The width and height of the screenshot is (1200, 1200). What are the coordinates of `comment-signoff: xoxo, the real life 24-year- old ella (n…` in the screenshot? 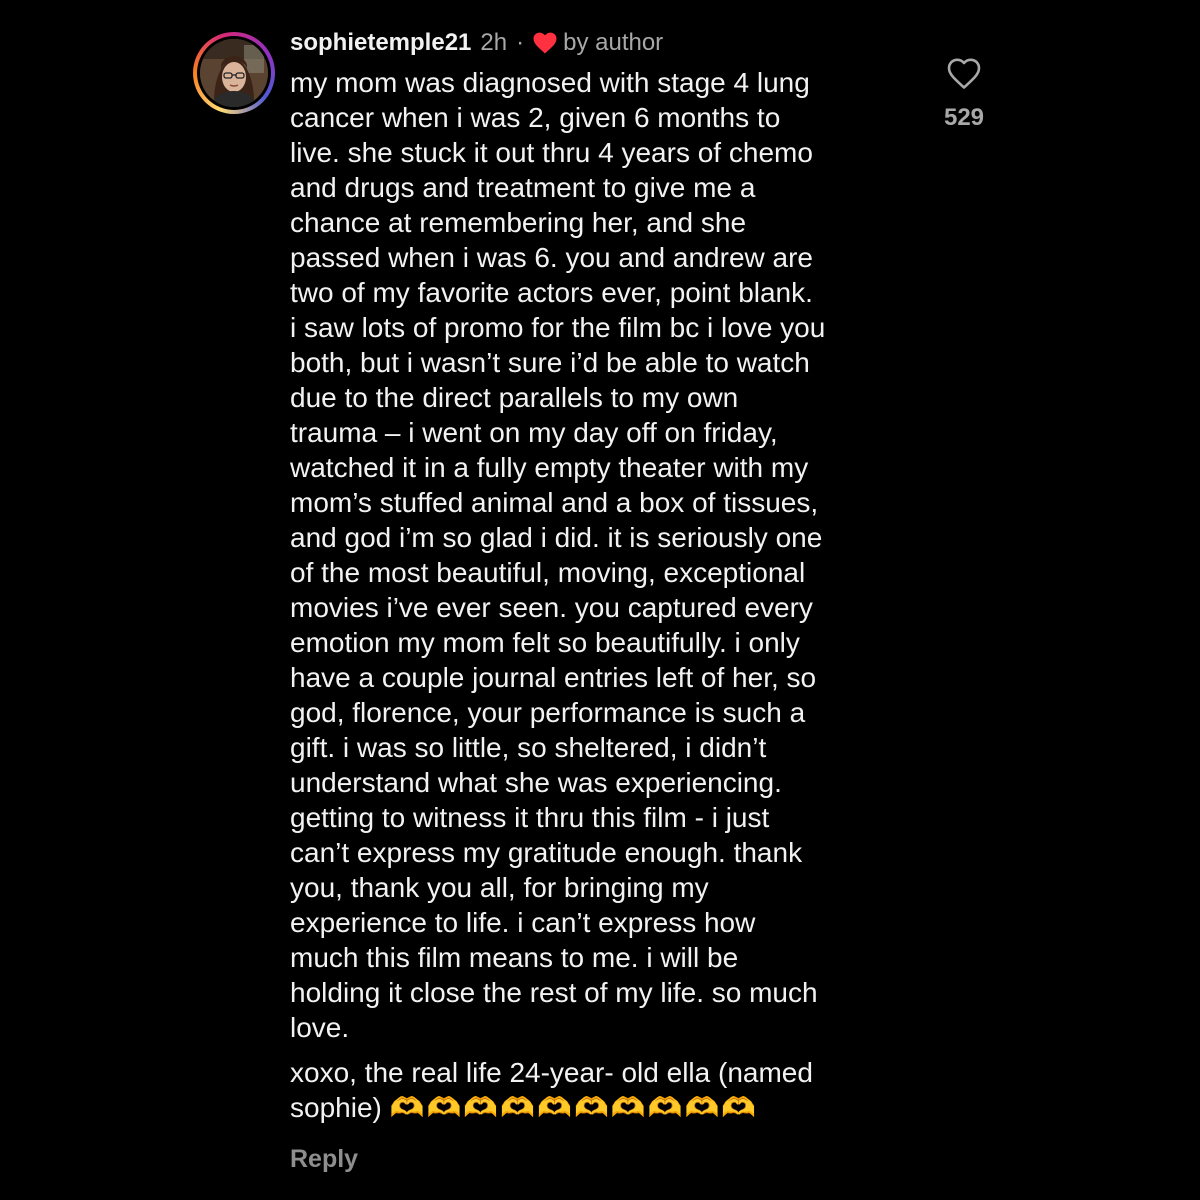 It's located at (600, 1090).